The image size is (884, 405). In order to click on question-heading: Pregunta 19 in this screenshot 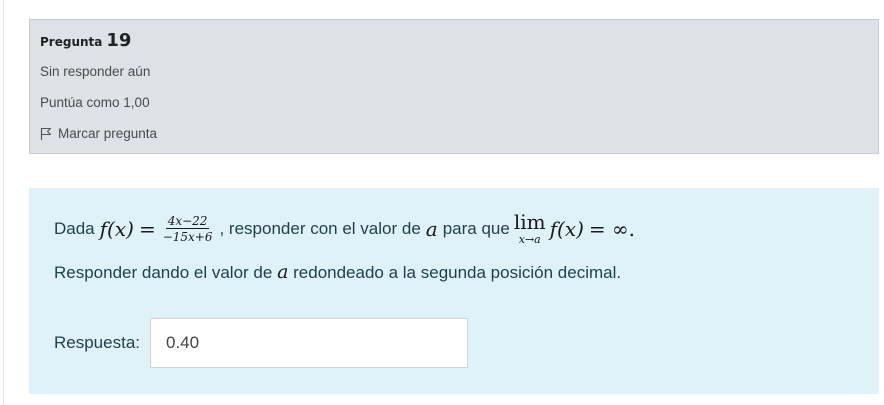, I will do `click(85, 40)`.